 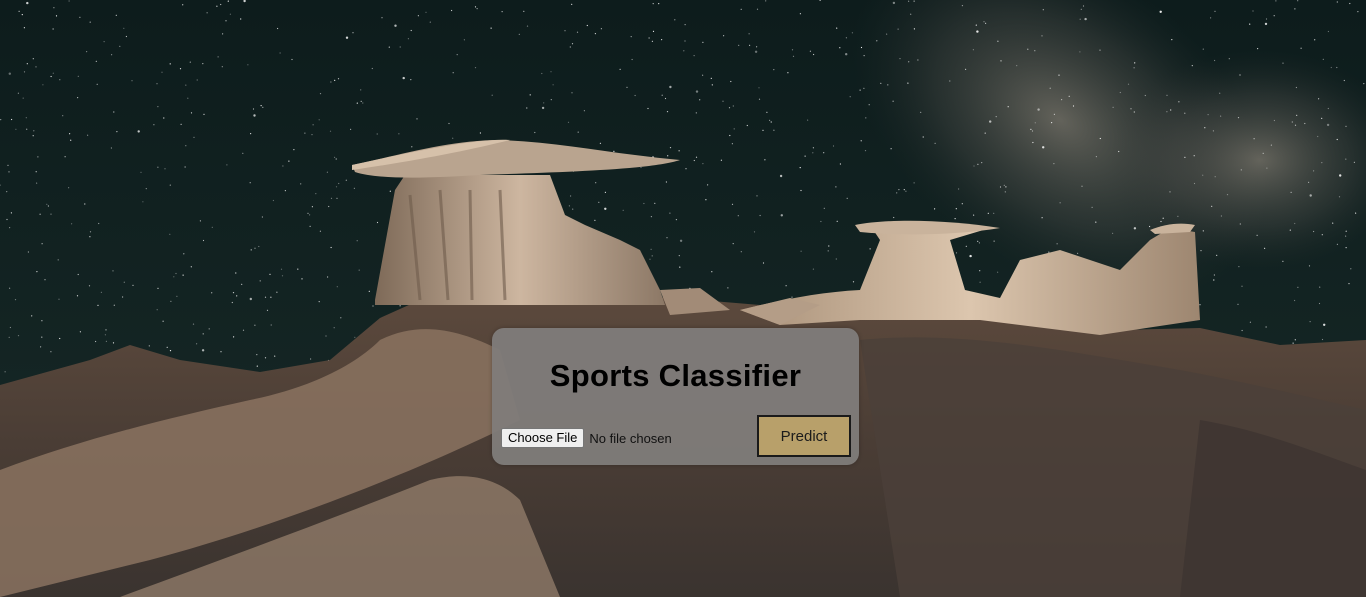 What do you see at coordinates (543, 438) in the screenshot?
I see `choose-file-button: Choose File` at bounding box center [543, 438].